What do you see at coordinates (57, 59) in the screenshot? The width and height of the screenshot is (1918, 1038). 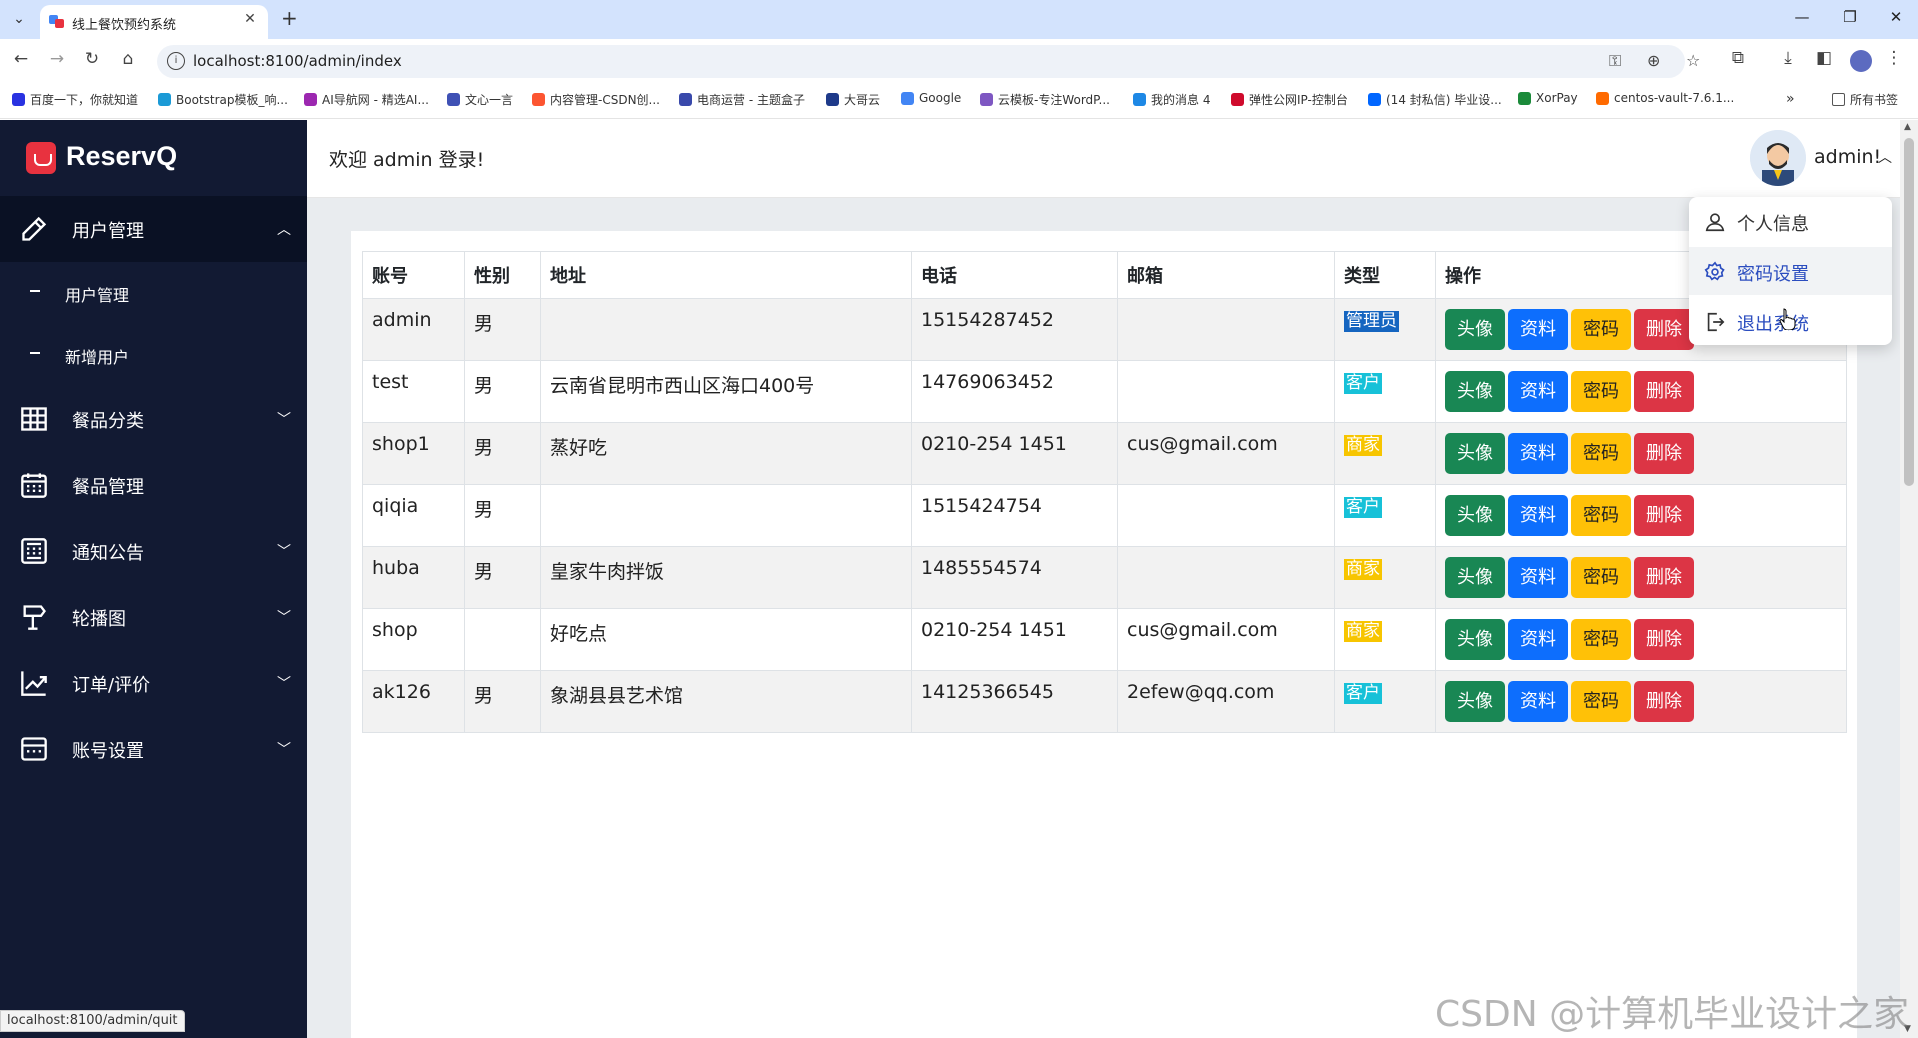 I see `forward-icon: →` at bounding box center [57, 59].